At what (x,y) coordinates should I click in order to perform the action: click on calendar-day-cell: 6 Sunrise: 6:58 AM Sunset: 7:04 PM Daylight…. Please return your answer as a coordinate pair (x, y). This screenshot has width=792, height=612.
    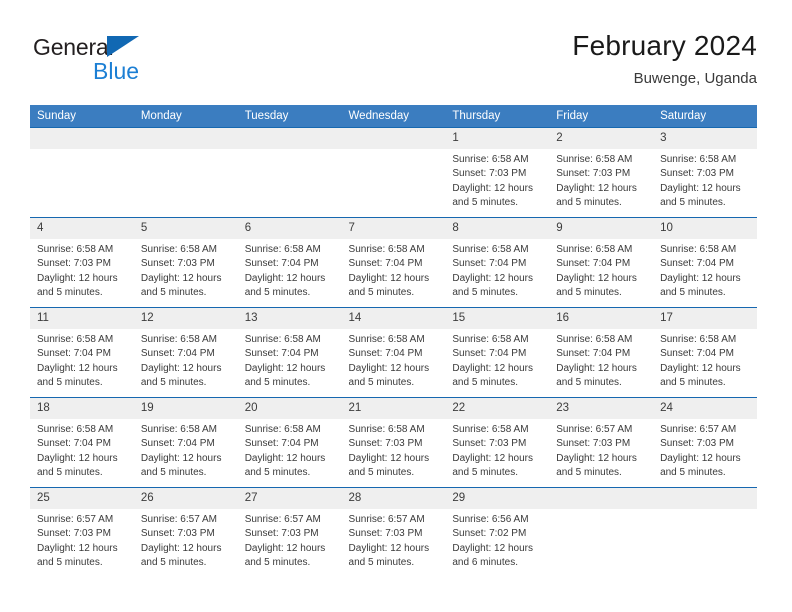
    Looking at the image, I should click on (289, 262).